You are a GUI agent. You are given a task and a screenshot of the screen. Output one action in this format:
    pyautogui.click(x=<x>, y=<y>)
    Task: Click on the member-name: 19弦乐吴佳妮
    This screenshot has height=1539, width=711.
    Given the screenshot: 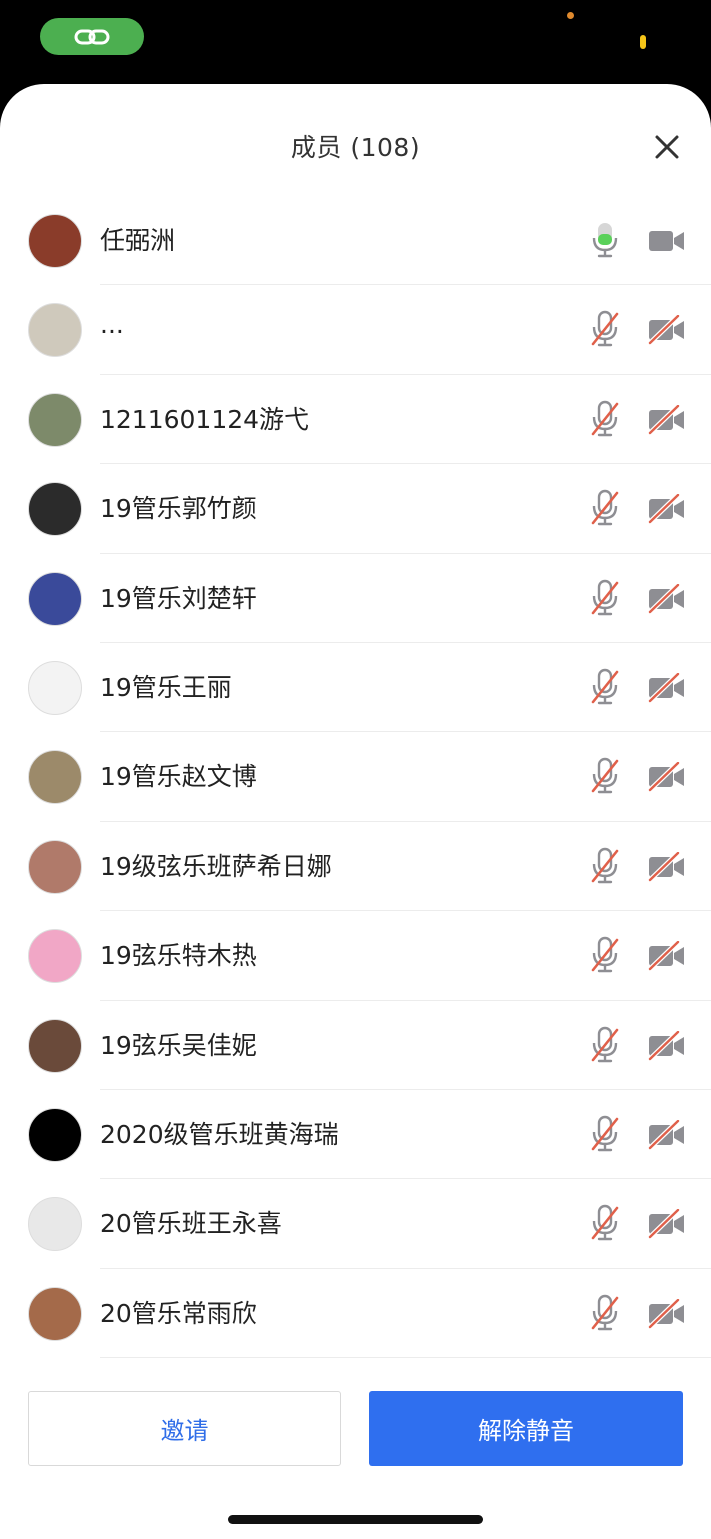 What is the action you would take?
    pyautogui.click(x=178, y=1045)
    